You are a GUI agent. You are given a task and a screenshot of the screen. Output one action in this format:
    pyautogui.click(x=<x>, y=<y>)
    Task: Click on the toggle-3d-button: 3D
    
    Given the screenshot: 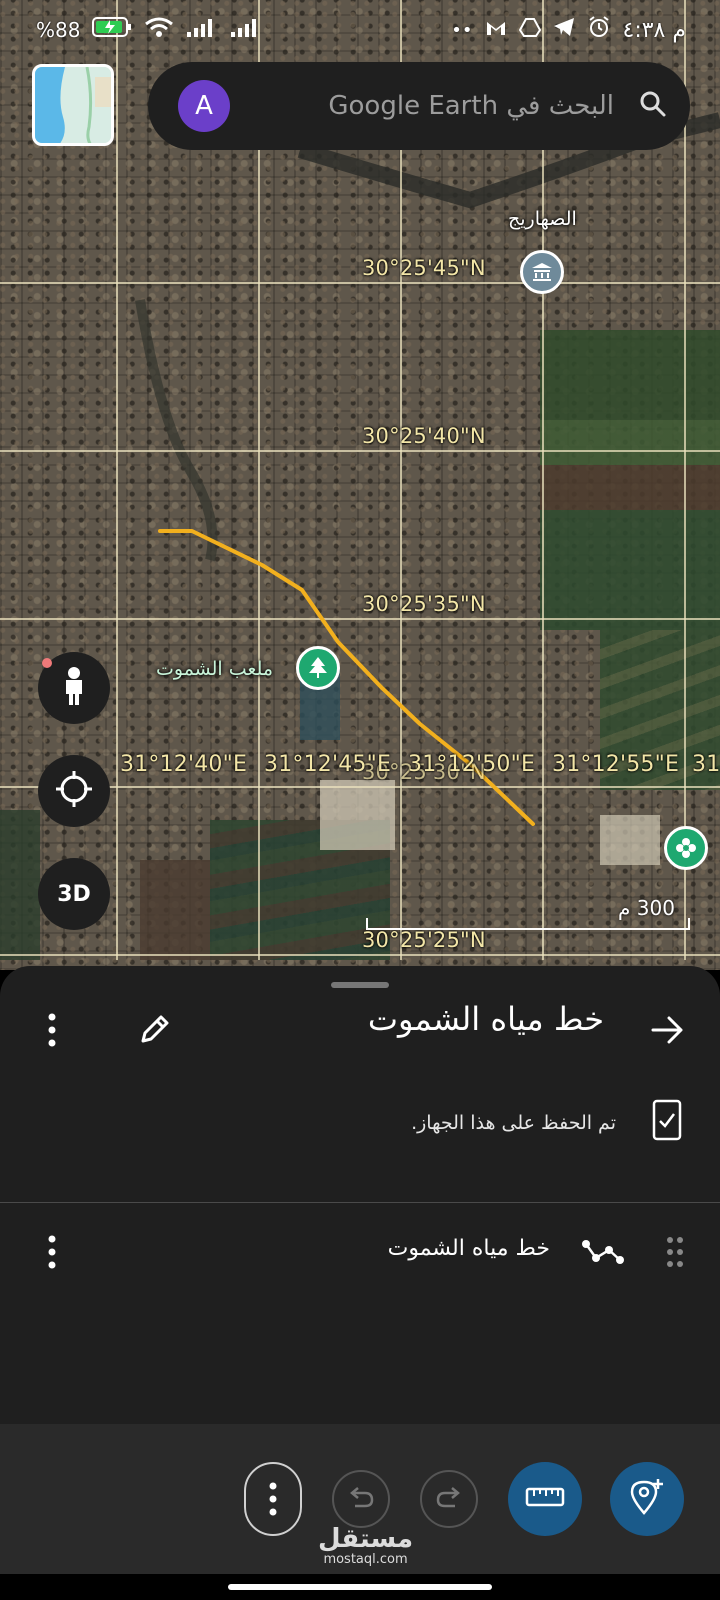 What is the action you would take?
    pyautogui.click(x=74, y=894)
    